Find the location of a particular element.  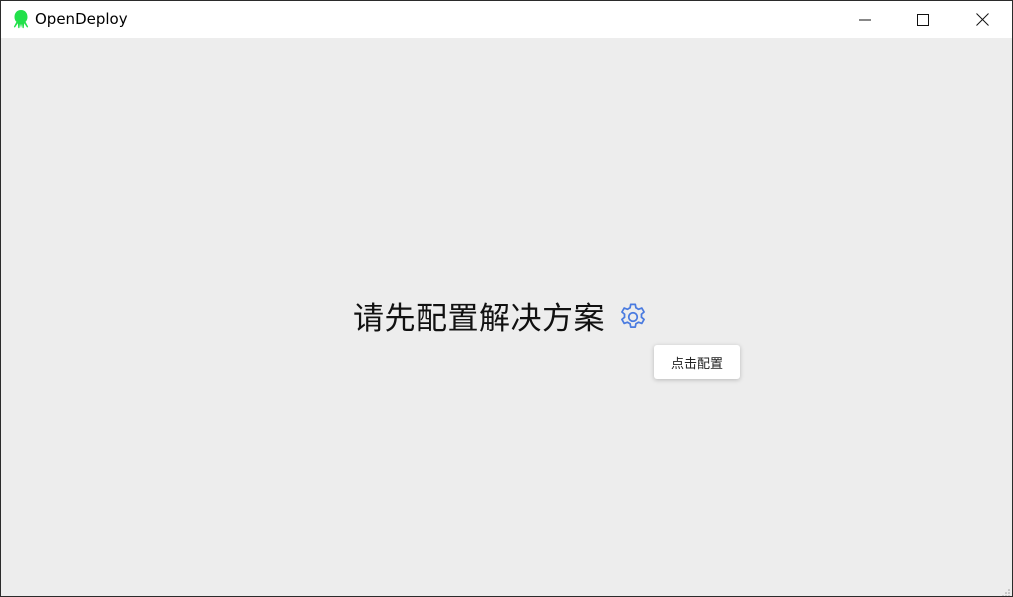

close-button is located at coordinates (982, 19).